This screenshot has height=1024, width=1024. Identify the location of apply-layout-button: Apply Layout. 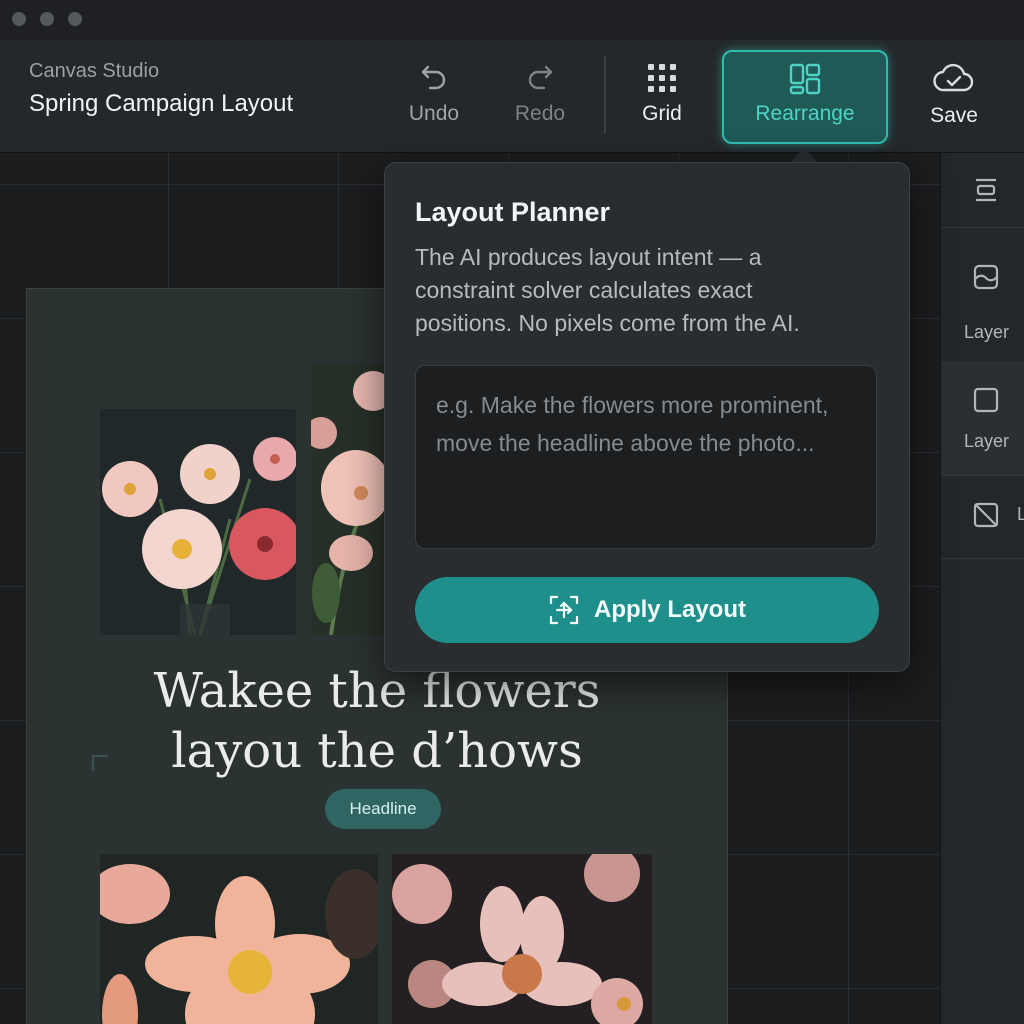
(647, 610).